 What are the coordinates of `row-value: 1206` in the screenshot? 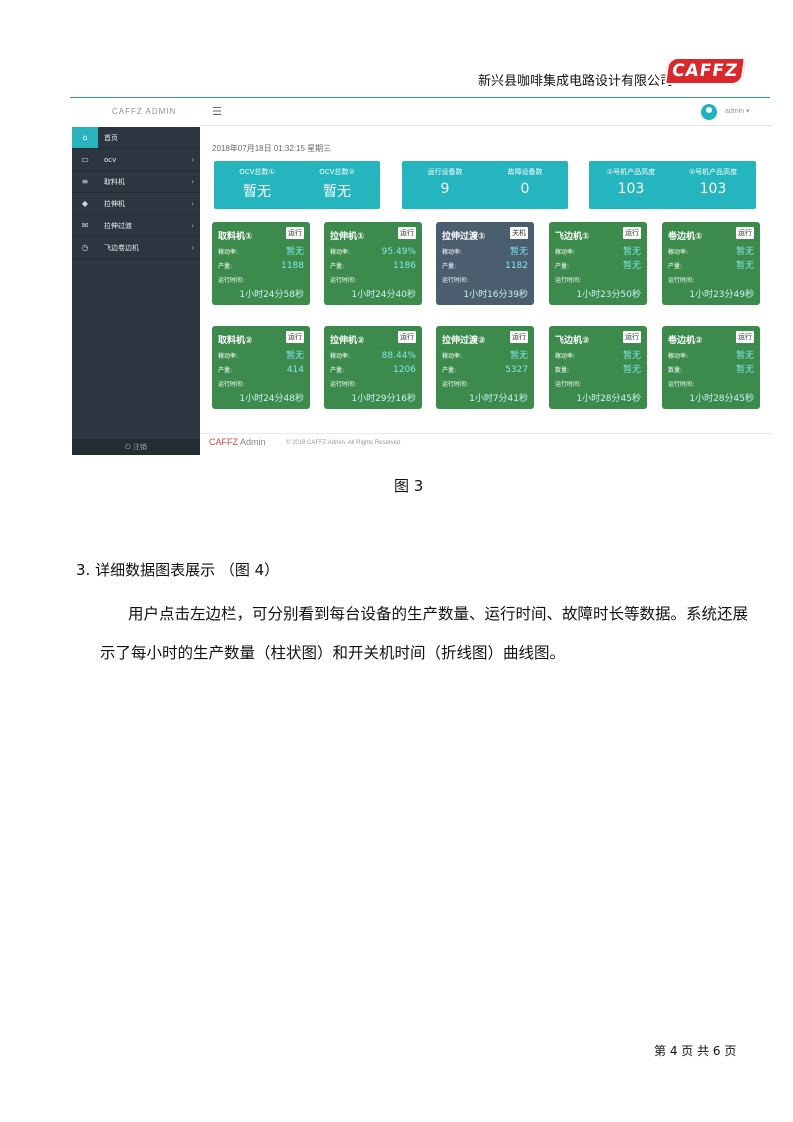 It's located at (404, 370).